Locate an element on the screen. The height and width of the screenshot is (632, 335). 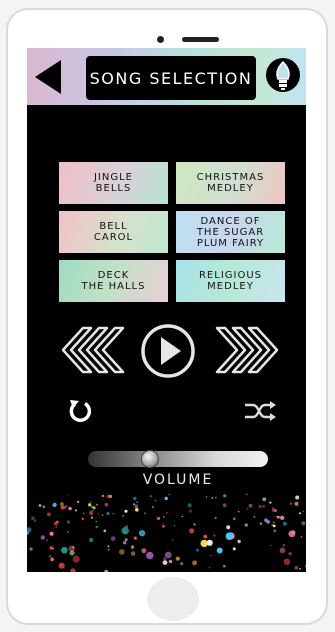
back-arrow-icon is located at coordinates (48, 77).